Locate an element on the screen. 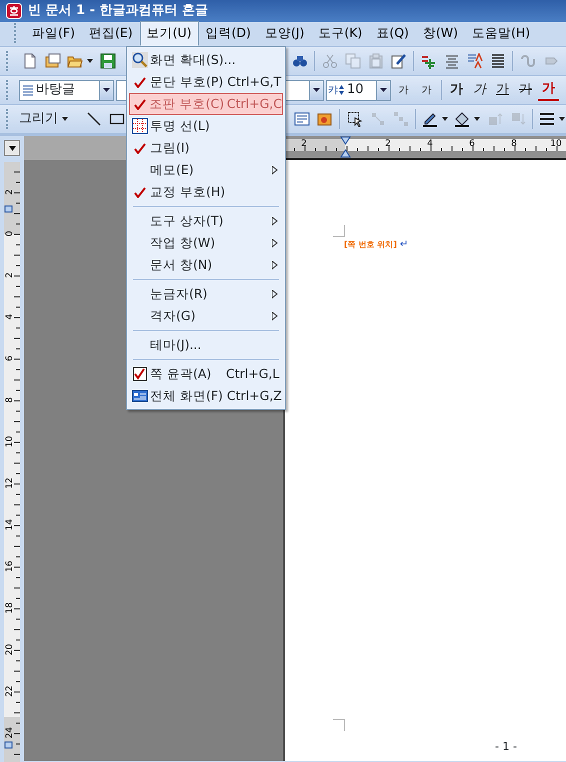 This screenshot has height=762, width=566. bold-button: 가 is located at coordinates (456, 90).